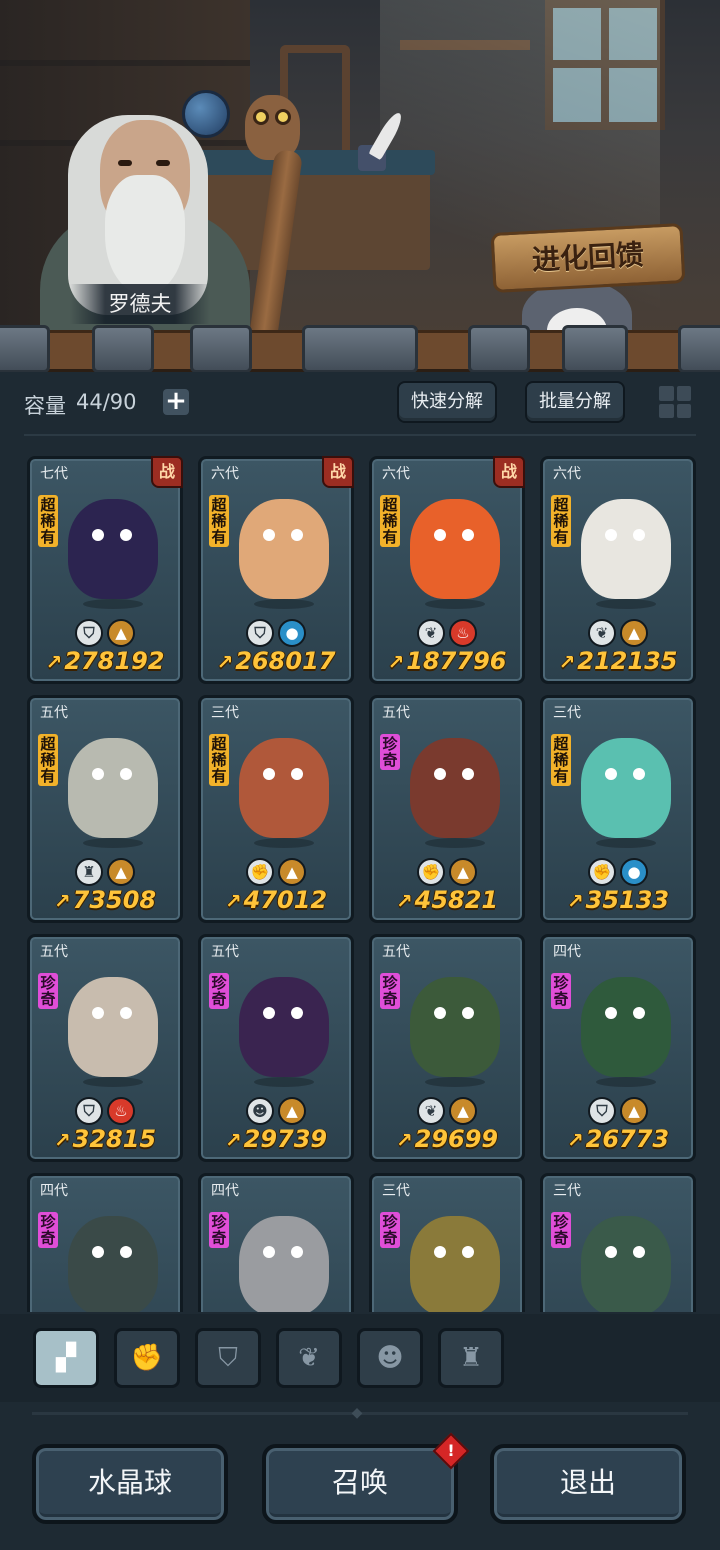  What do you see at coordinates (228, 1358) in the screenshot?
I see `filter-shield-icon: ⛉` at bounding box center [228, 1358].